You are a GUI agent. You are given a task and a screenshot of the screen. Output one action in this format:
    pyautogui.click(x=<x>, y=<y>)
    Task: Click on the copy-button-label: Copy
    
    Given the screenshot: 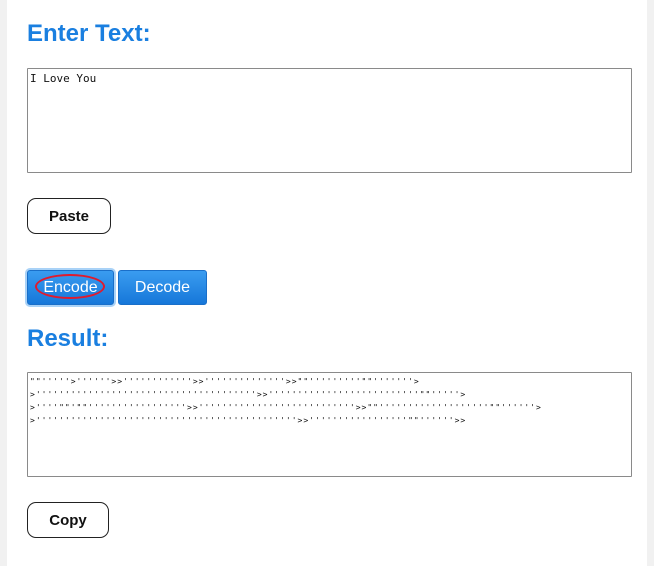 What is the action you would take?
    pyautogui.click(x=68, y=520)
    